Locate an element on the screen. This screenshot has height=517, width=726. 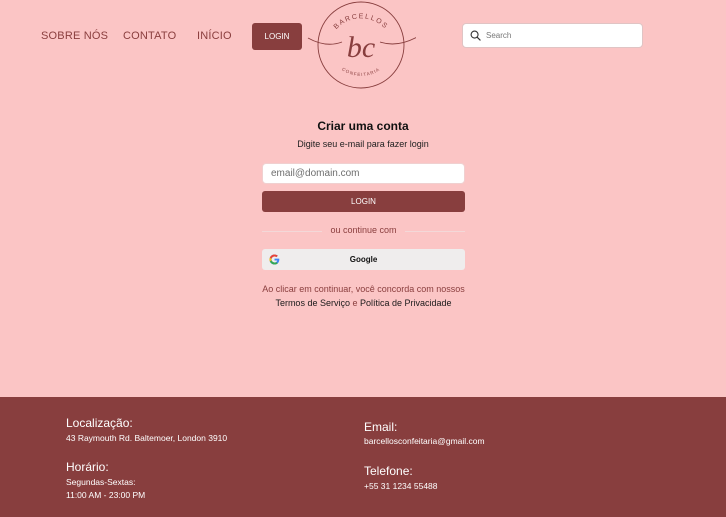
logo-bottom-text: CONFEITARIA is located at coordinates (360, 71).